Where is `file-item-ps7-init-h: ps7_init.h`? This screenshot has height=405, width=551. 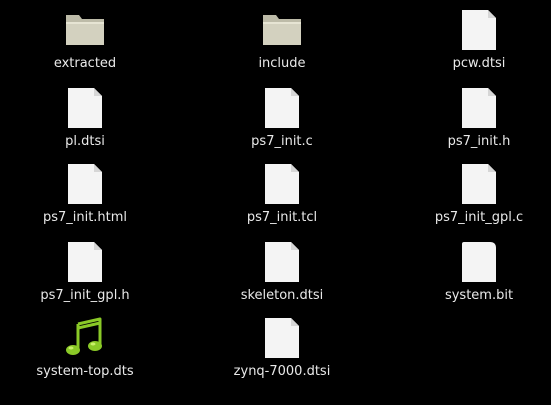 file-item-ps7-init-h: ps7_init.h is located at coordinates (479, 124).